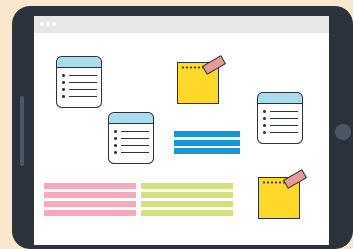 This screenshot has width=353, height=249. What do you see at coordinates (343, 132) in the screenshot?
I see `tablet-home-button` at bounding box center [343, 132].